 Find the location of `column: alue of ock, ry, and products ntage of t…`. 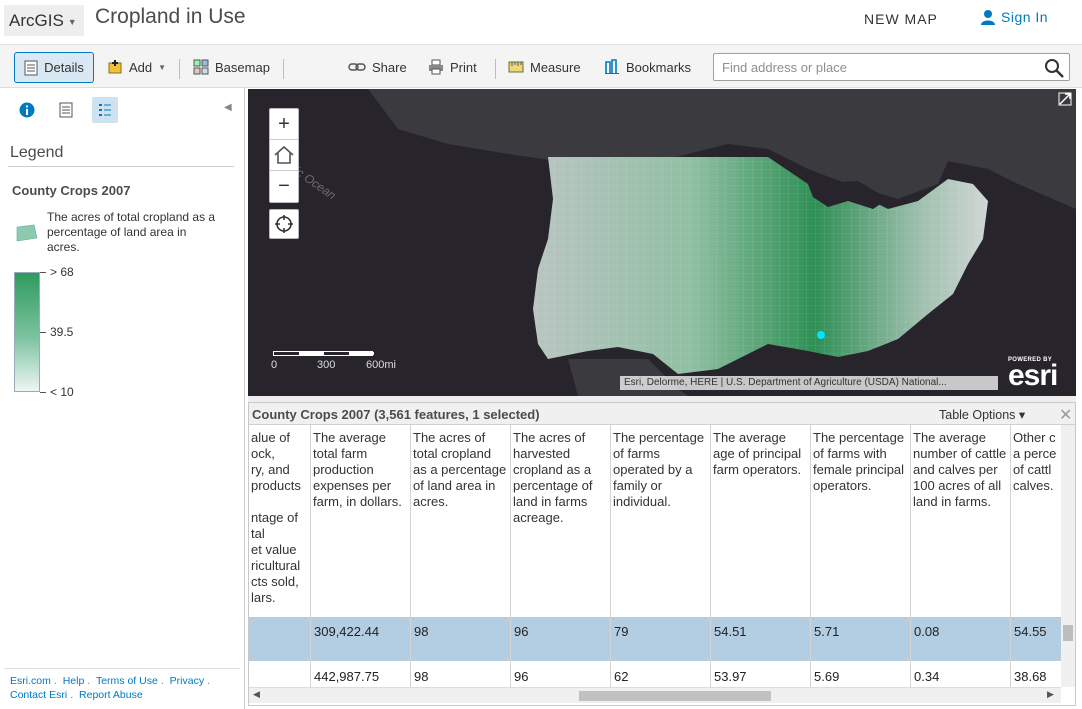

column: alue of ock, ry, and products ntage of t… is located at coordinates (280, 556).